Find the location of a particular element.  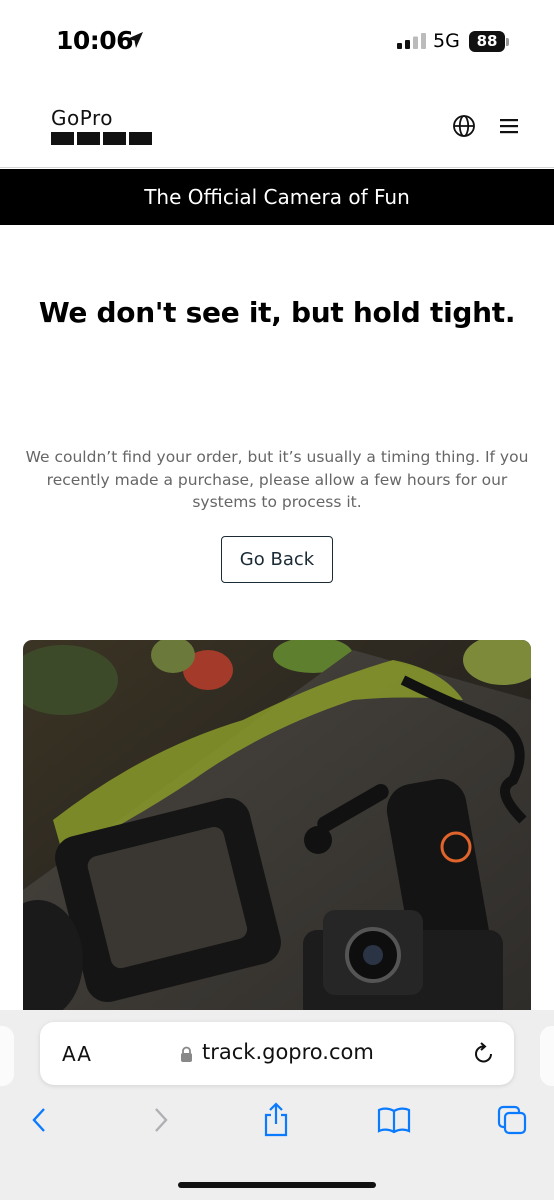

battery-nub is located at coordinates (507, 42).